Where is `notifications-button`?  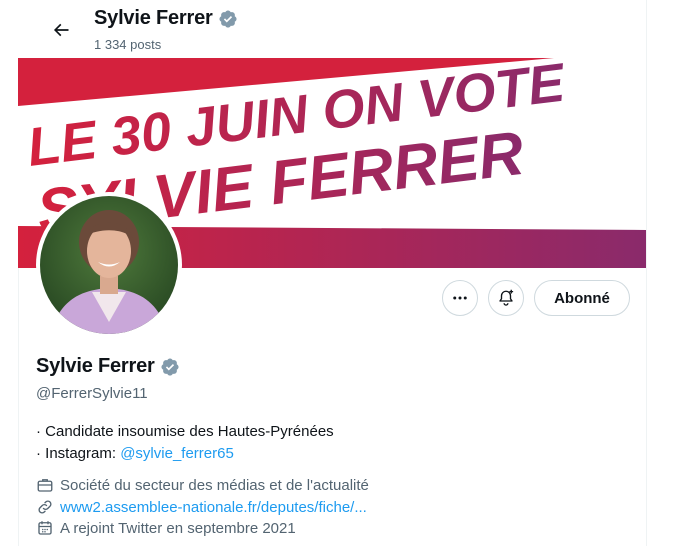
notifications-button is located at coordinates (506, 298).